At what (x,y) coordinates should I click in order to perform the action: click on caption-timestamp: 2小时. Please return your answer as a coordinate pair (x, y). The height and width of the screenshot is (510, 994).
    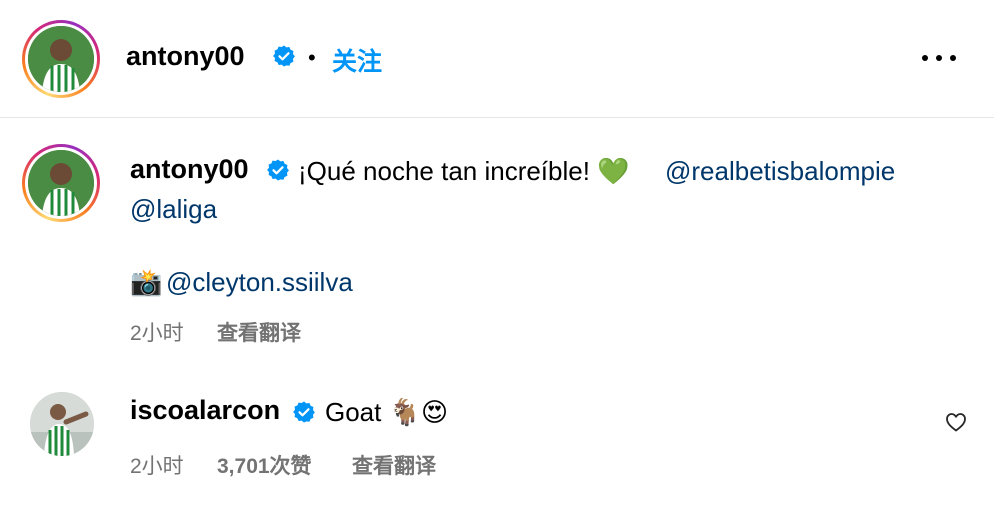
    Looking at the image, I should click on (157, 332).